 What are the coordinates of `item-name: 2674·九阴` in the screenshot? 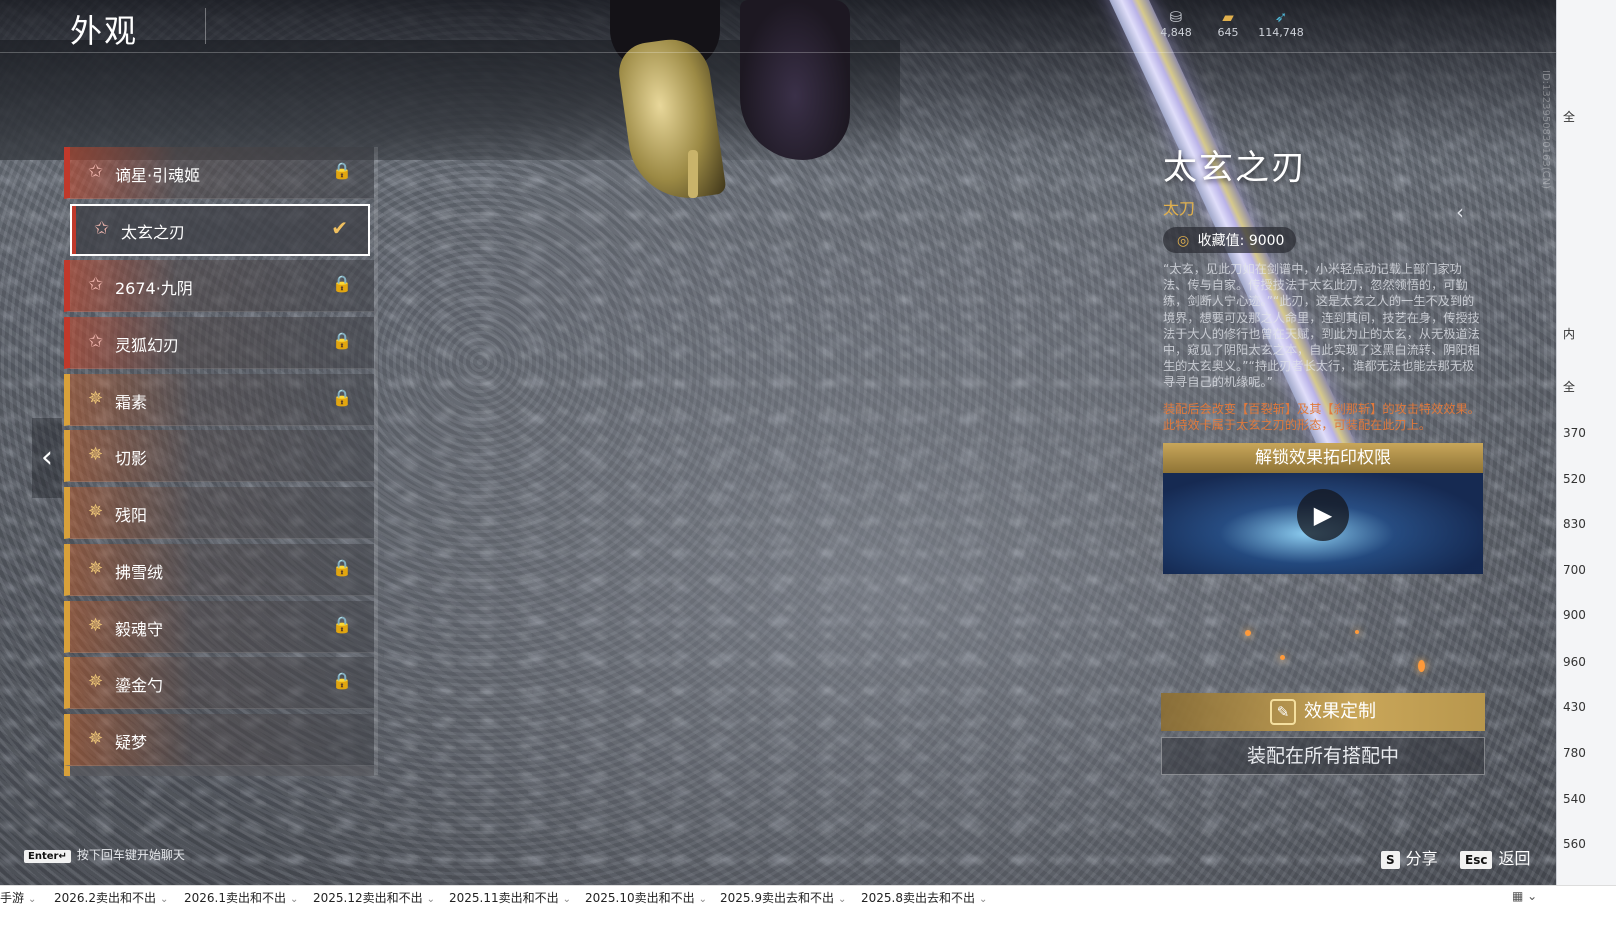 It's located at (154, 289).